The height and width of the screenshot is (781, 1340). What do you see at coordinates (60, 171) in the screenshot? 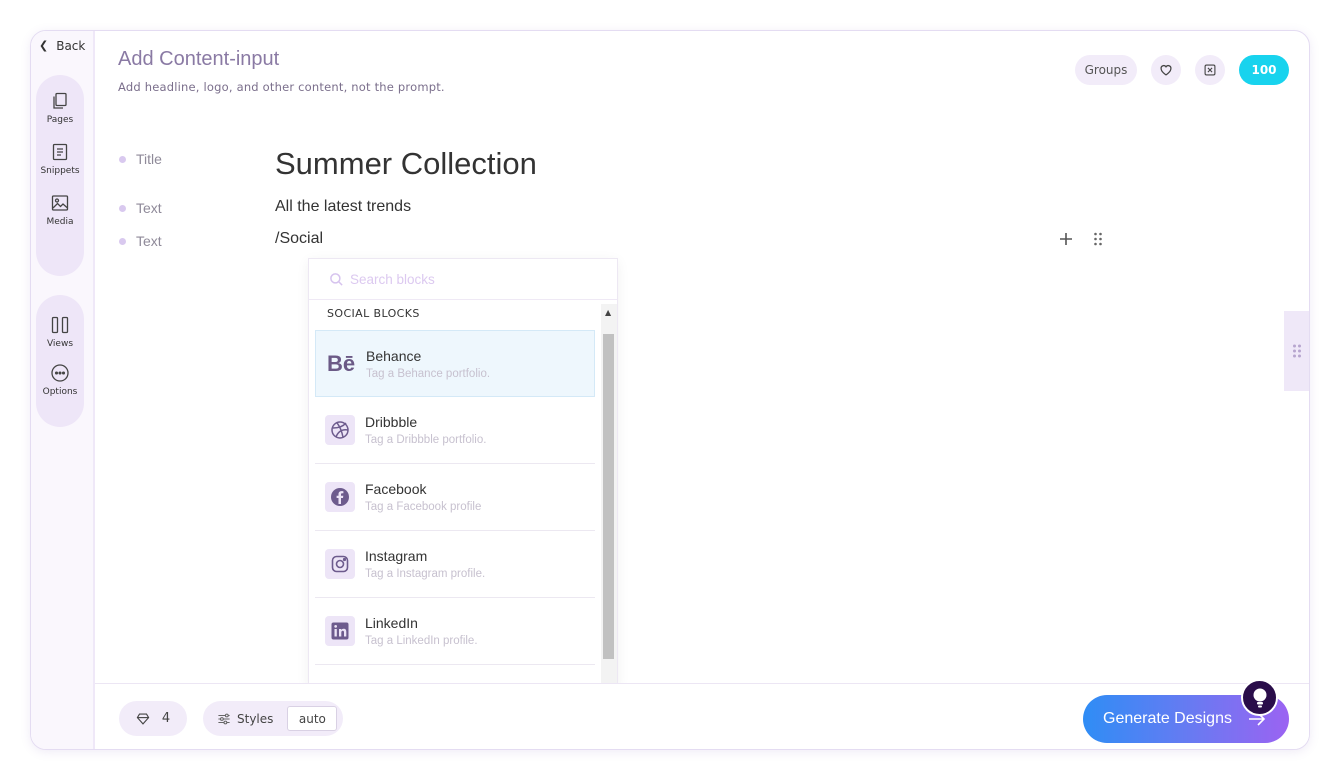
I see `rail-snippets-label: Snippets` at bounding box center [60, 171].